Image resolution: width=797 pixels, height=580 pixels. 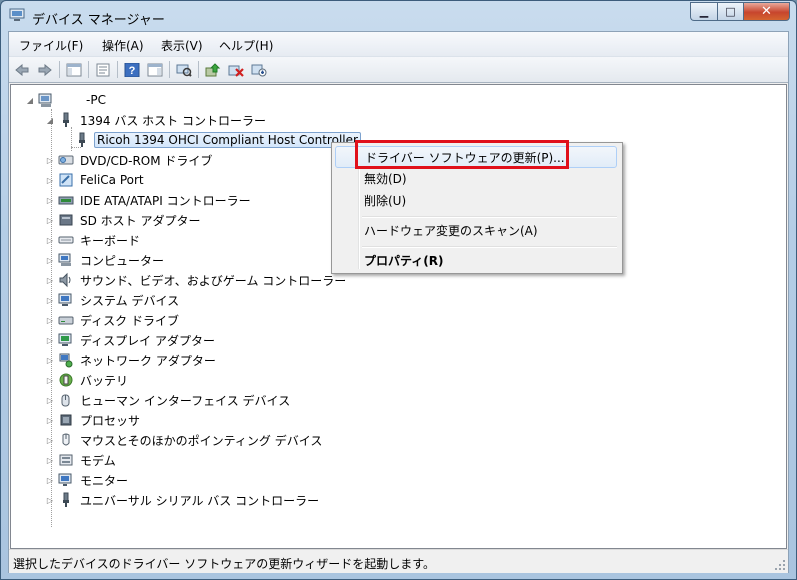 What do you see at coordinates (123, 45) in the screenshot?
I see `menu-action: 操作(A)` at bounding box center [123, 45].